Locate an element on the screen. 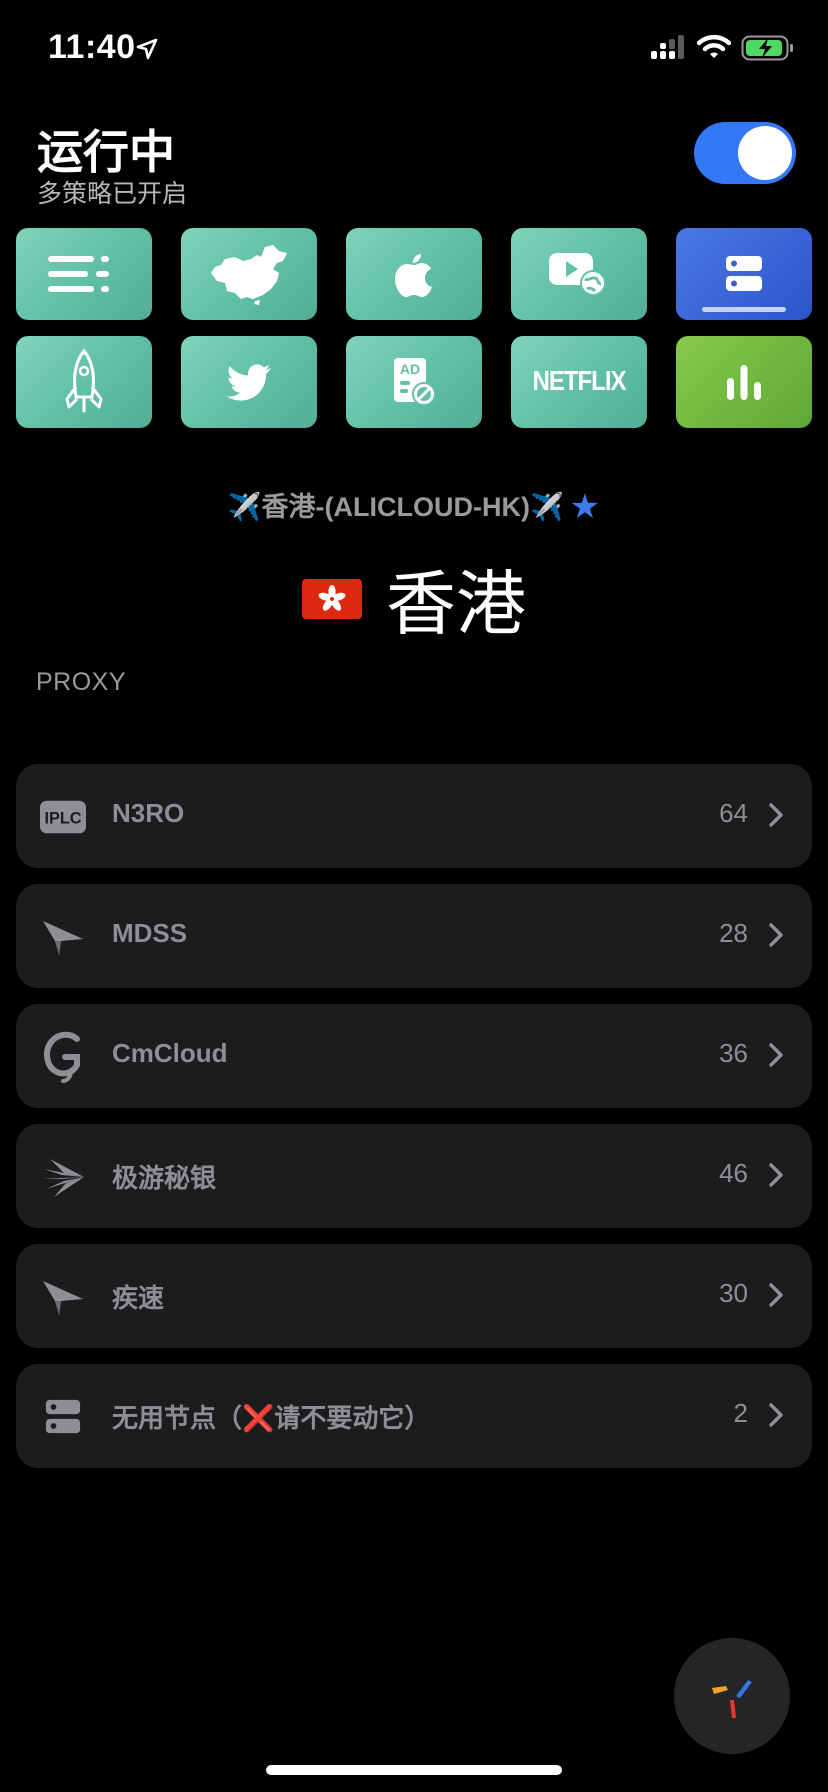  proxy-group-unused: 无用节点（❌请不要动它） 2 is located at coordinates (414, 1416).